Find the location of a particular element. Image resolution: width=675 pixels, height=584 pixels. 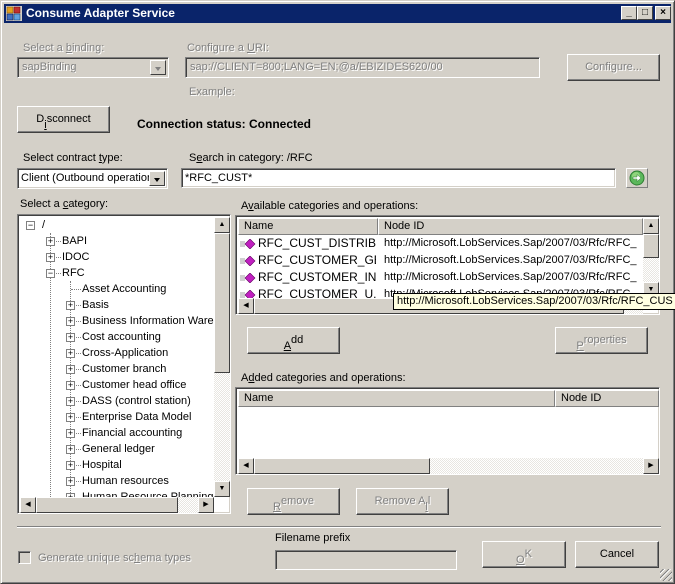

added-hscroll-thumb is located at coordinates (342, 466).